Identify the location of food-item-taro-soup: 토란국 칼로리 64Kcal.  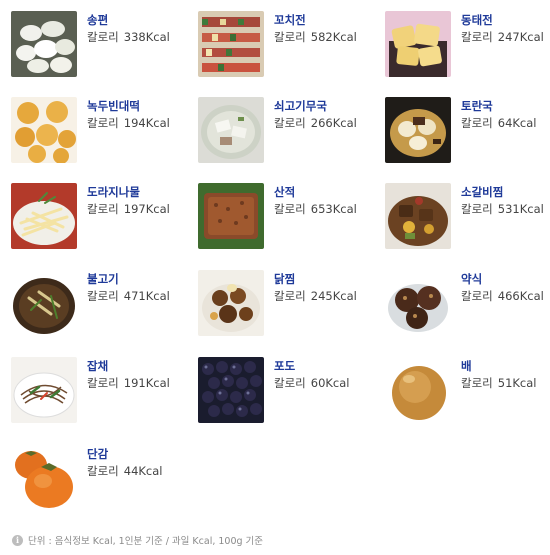
(462, 124).